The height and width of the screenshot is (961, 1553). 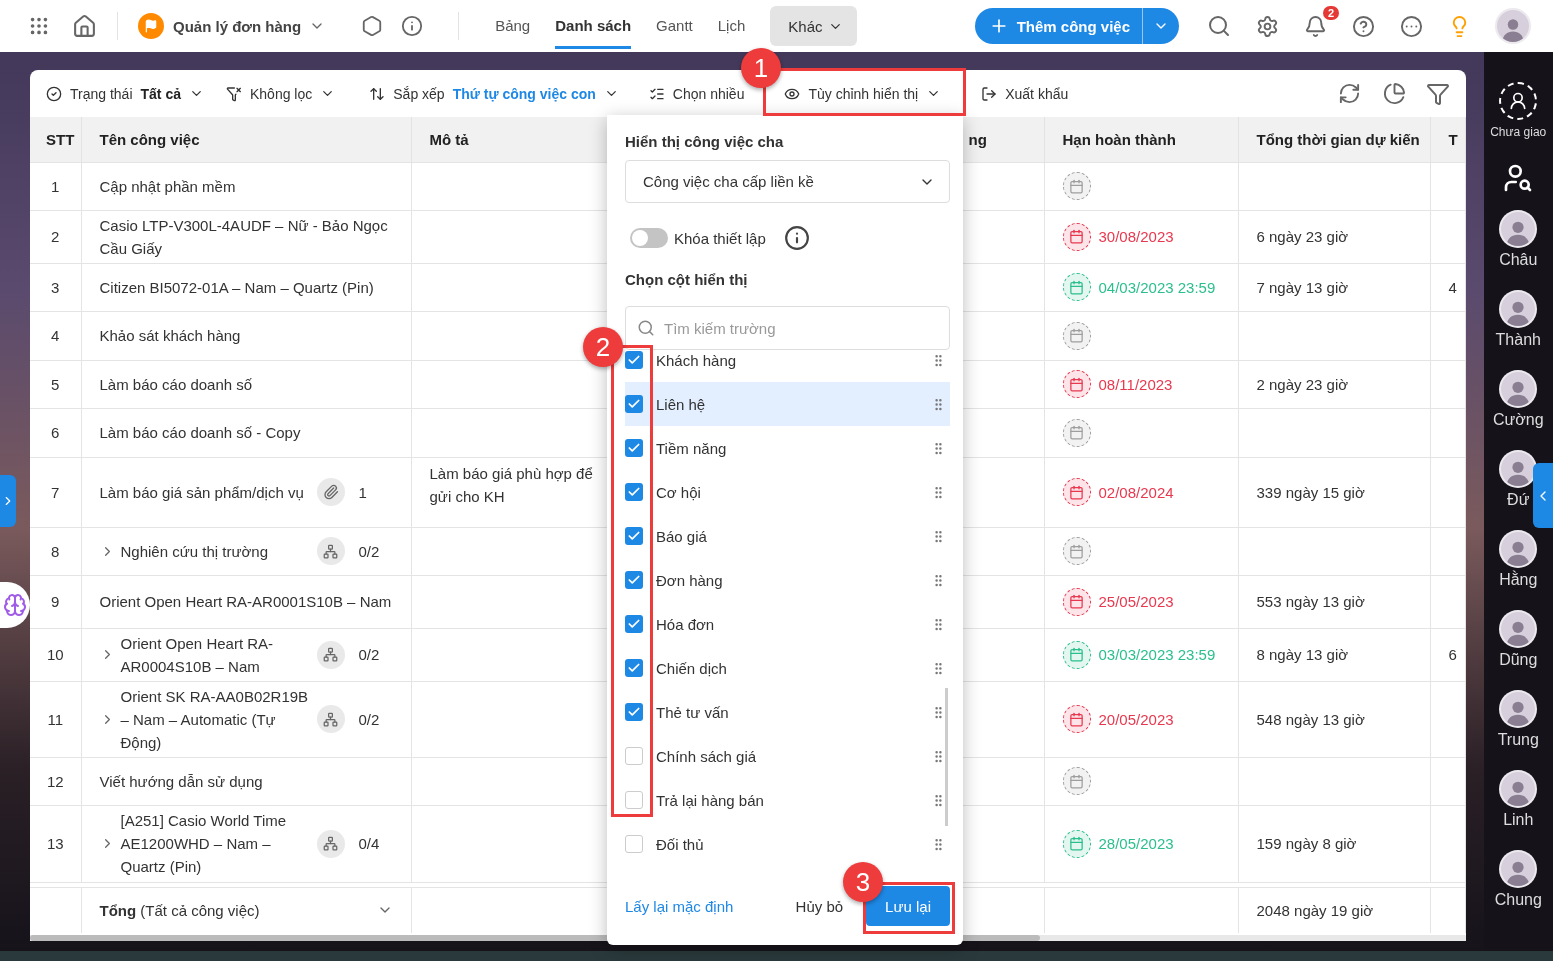 What do you see at coordinates (679, 906) in the screenshot?
I see `reset-default-link: Lấy lại mặc định` at bounding box center [679, 906].